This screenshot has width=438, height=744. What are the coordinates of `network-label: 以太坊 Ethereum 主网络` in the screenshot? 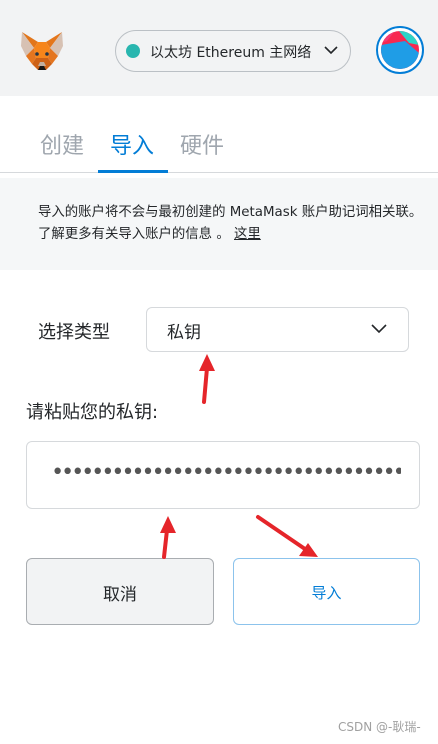 It's located at (231, 53).